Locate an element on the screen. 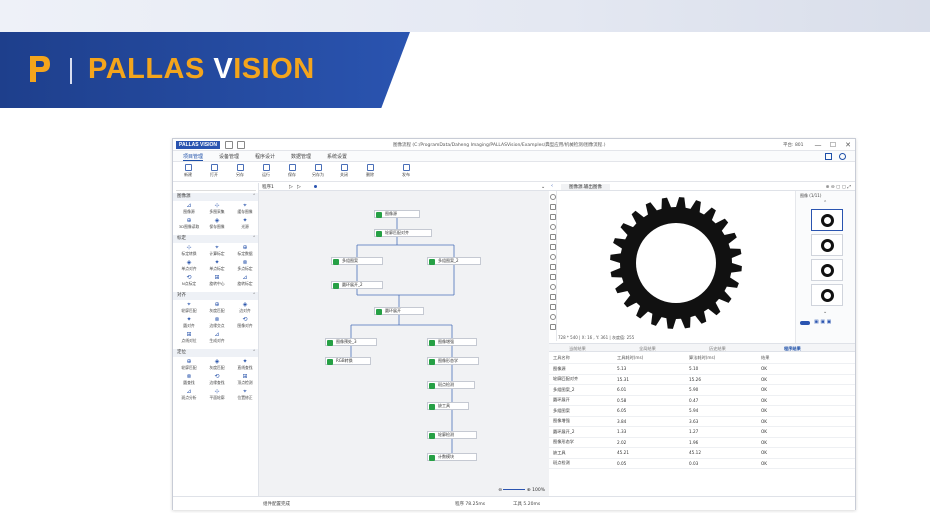  table-row: 圆环展开 0.58 0.47 OK is located at coordinates (702, 400).